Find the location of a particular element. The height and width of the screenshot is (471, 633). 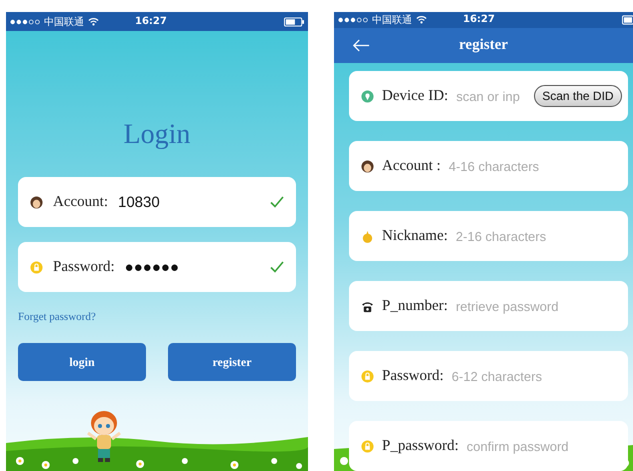

account-input: 4-16 characters is located at coordinates (532, 166).